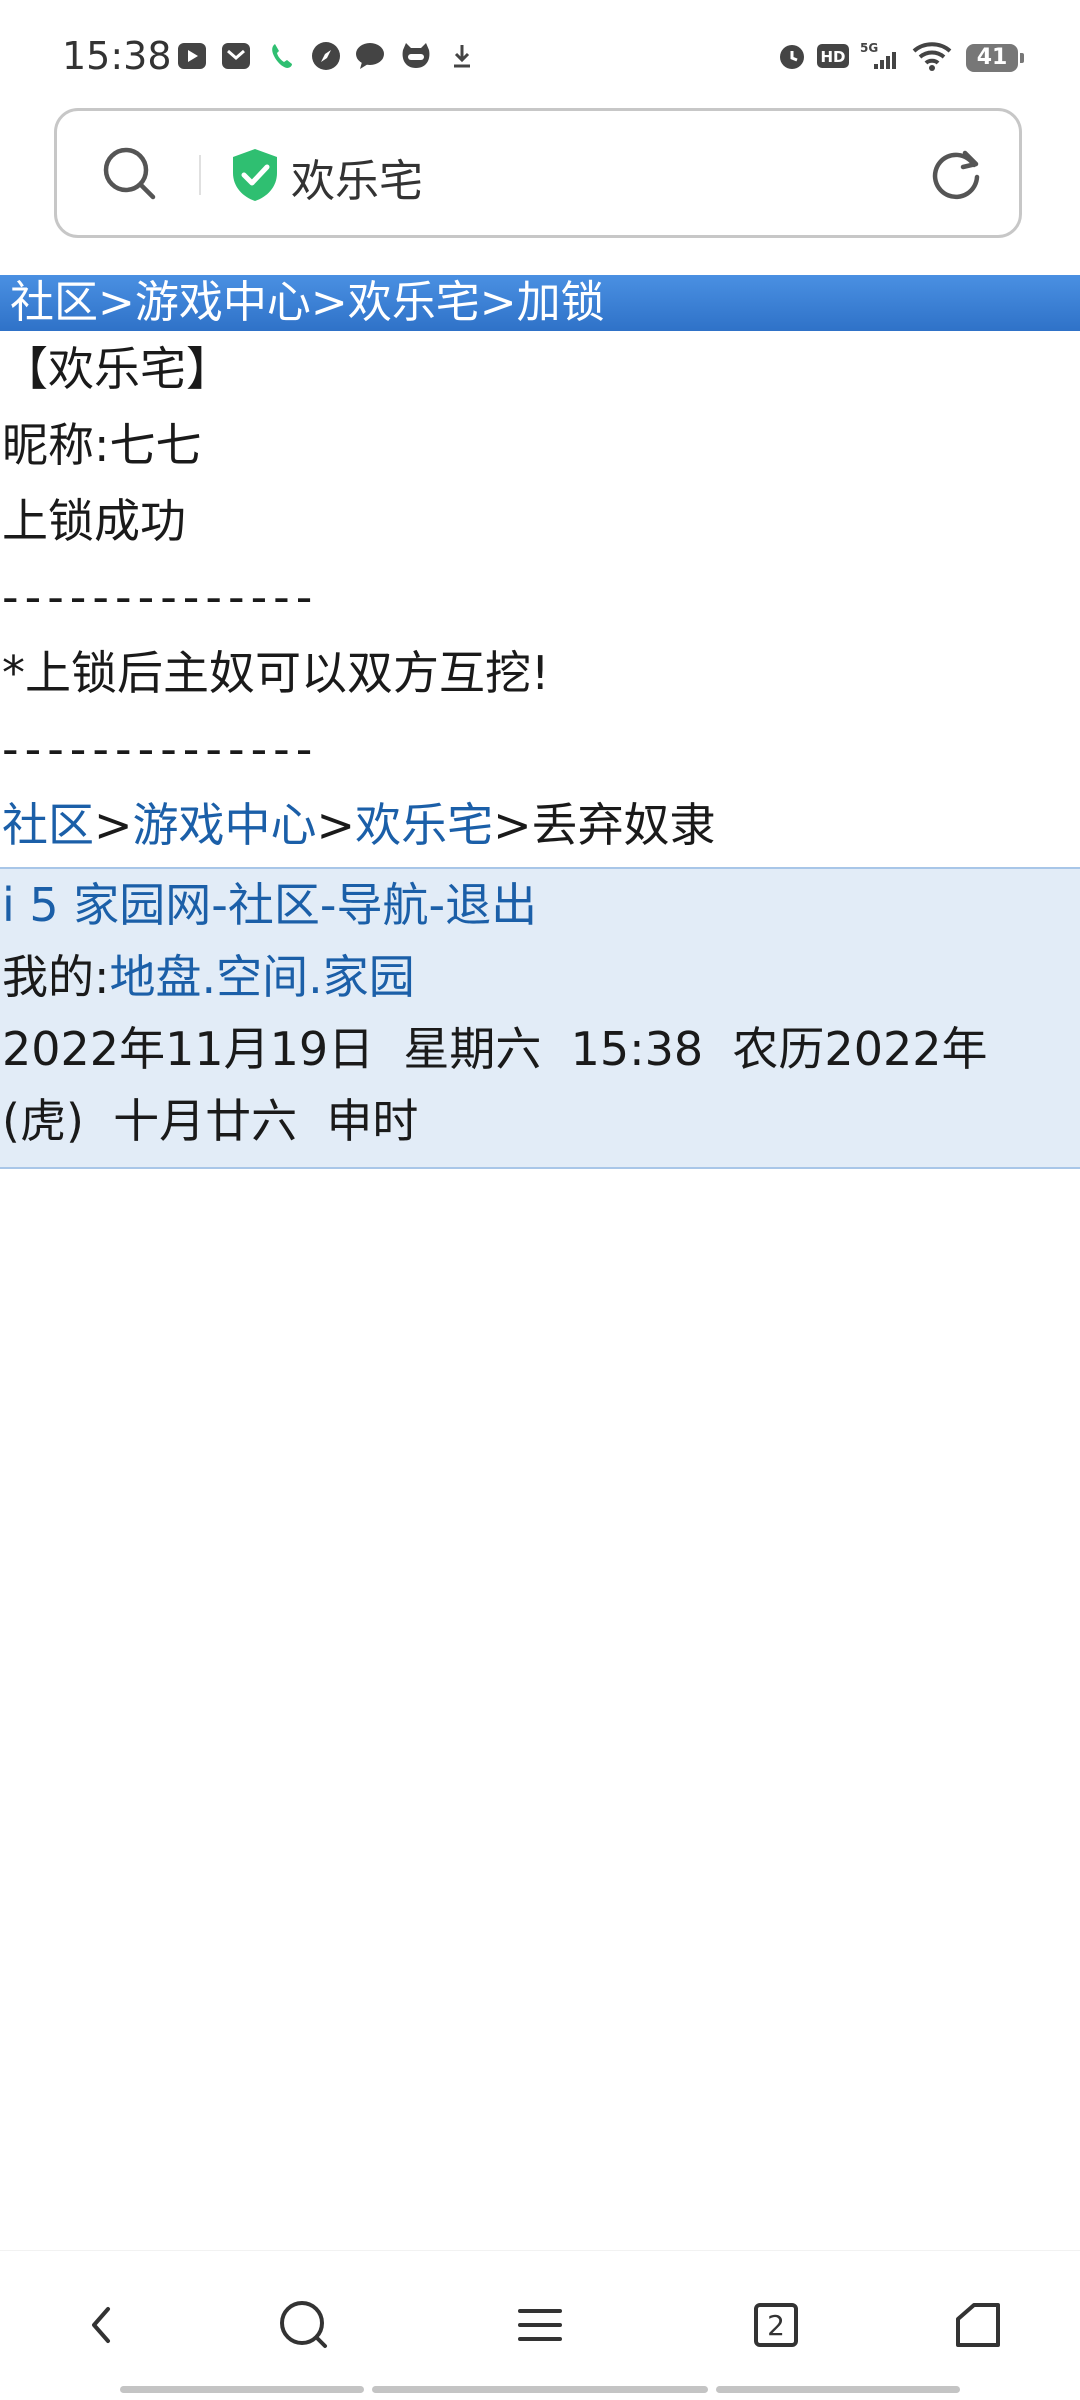 The width and height of the screenshot is (1080, 2400). I want to click on footer-site-links: i 5 家园网-社区-导航-退出, so click(540, 905).